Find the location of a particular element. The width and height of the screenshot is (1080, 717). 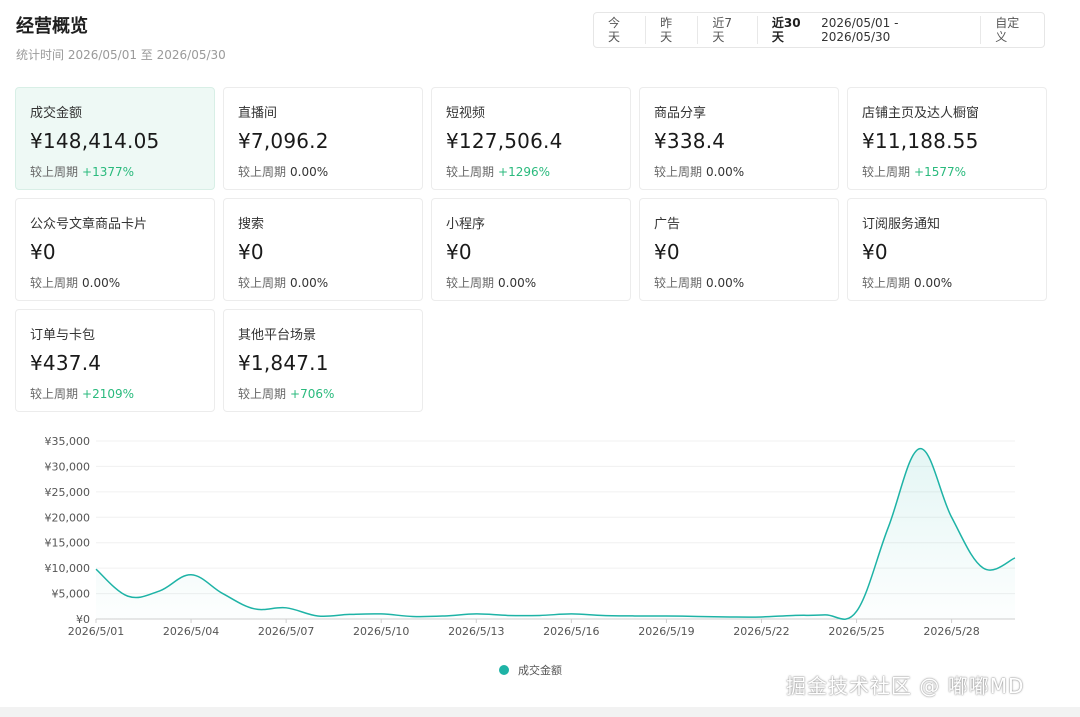

metric-card-ads: 广告 ¥0 较上周期 0.00% is located at coordinates (739, 249).